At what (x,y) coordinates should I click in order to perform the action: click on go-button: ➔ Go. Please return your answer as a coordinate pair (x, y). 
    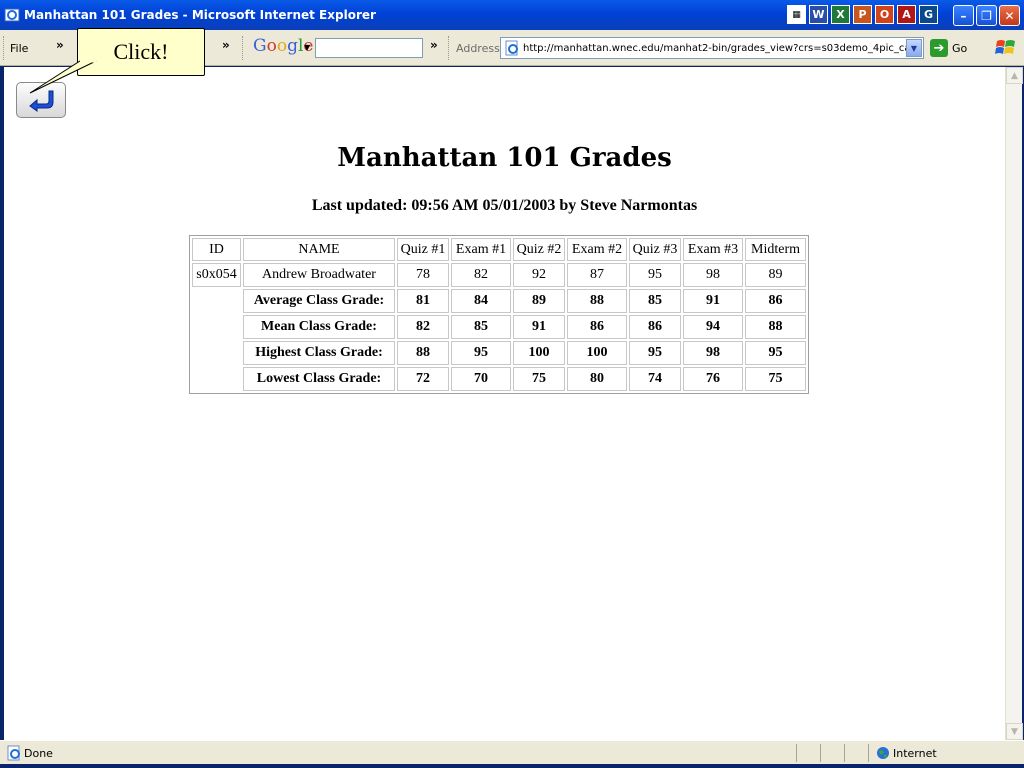
    Looking at the image, I should click on (948, 48).